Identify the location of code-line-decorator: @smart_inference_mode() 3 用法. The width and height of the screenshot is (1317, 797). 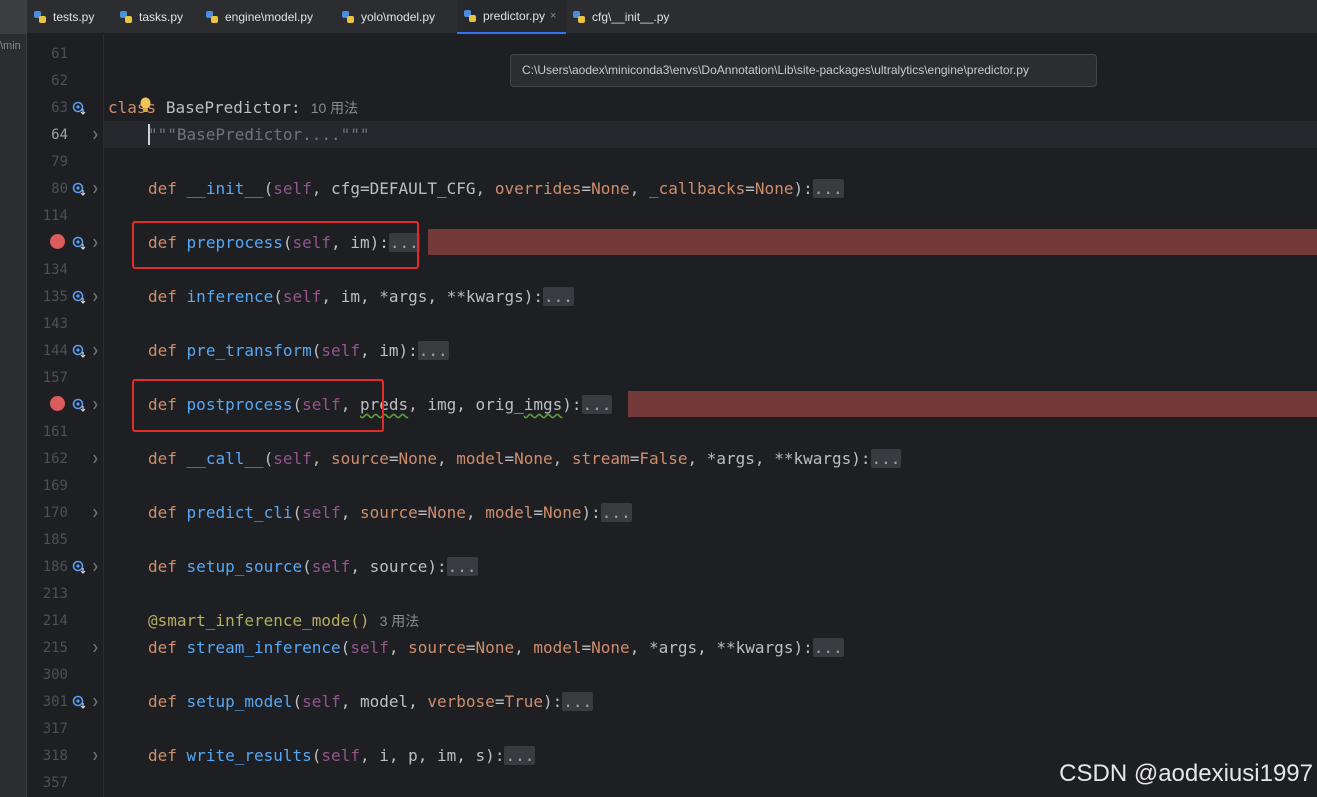
(283, 620).